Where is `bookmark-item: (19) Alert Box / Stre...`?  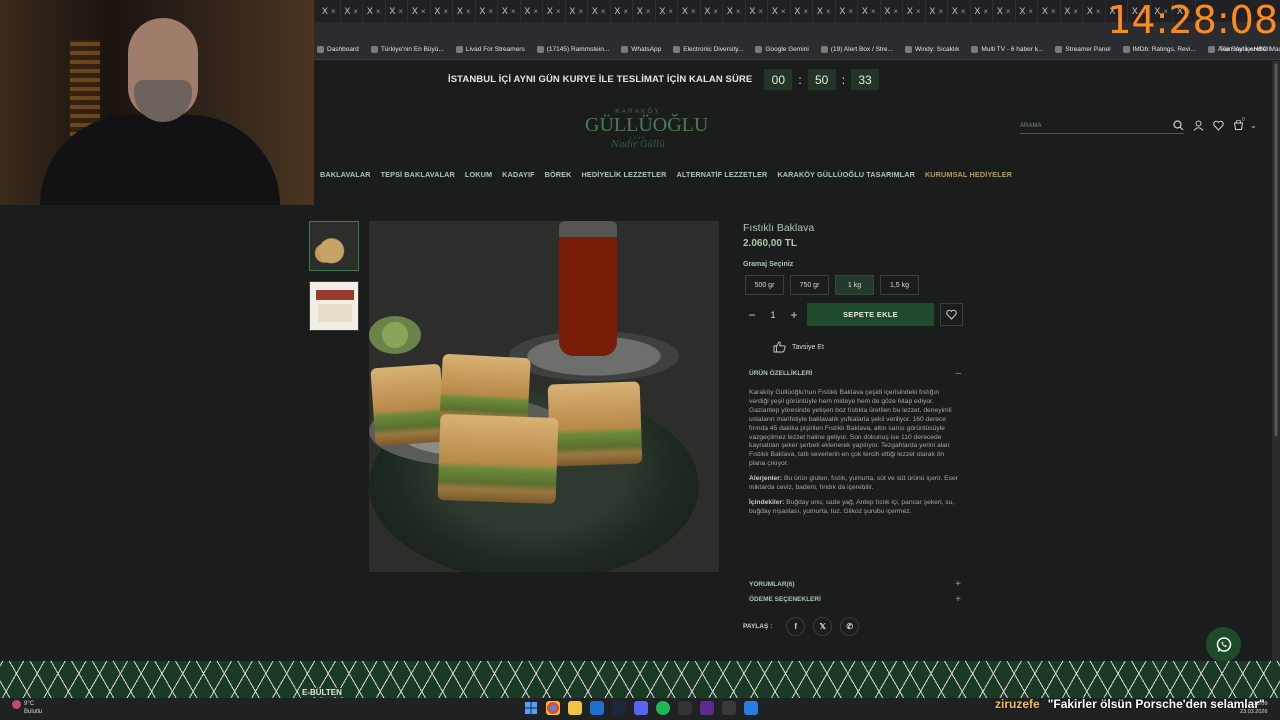
bookmark-item: (19) Alert Box / Stre... is located at coordinates (856, 49).